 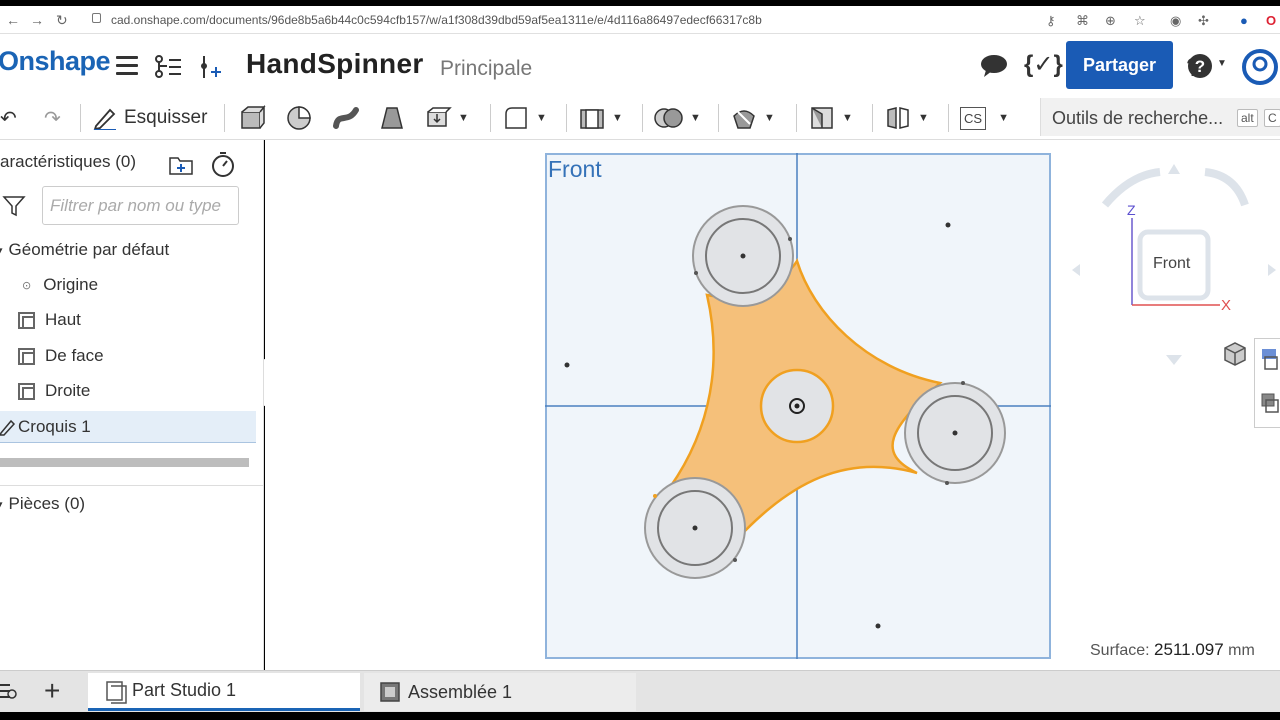 I want to click on search-tools-button: Outils de recherche... alt C, so click(x=1160, y=117).